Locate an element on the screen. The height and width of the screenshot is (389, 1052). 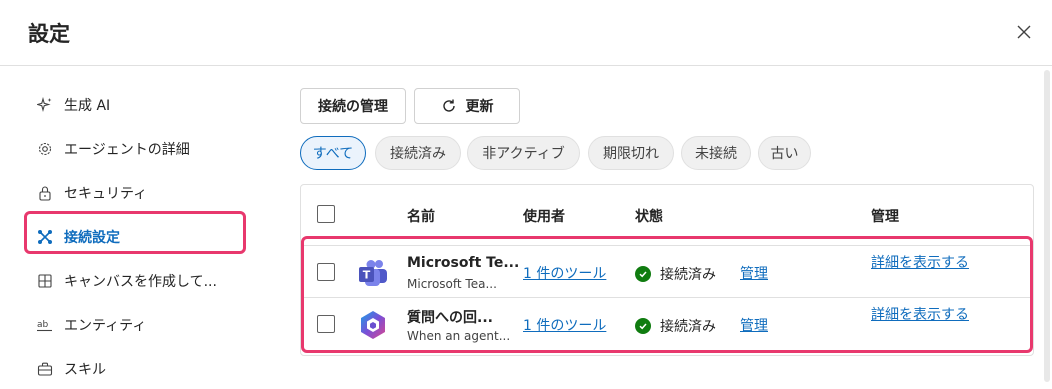
sidebar-item-label: 生成 AI is located at coordinates (87, 106).